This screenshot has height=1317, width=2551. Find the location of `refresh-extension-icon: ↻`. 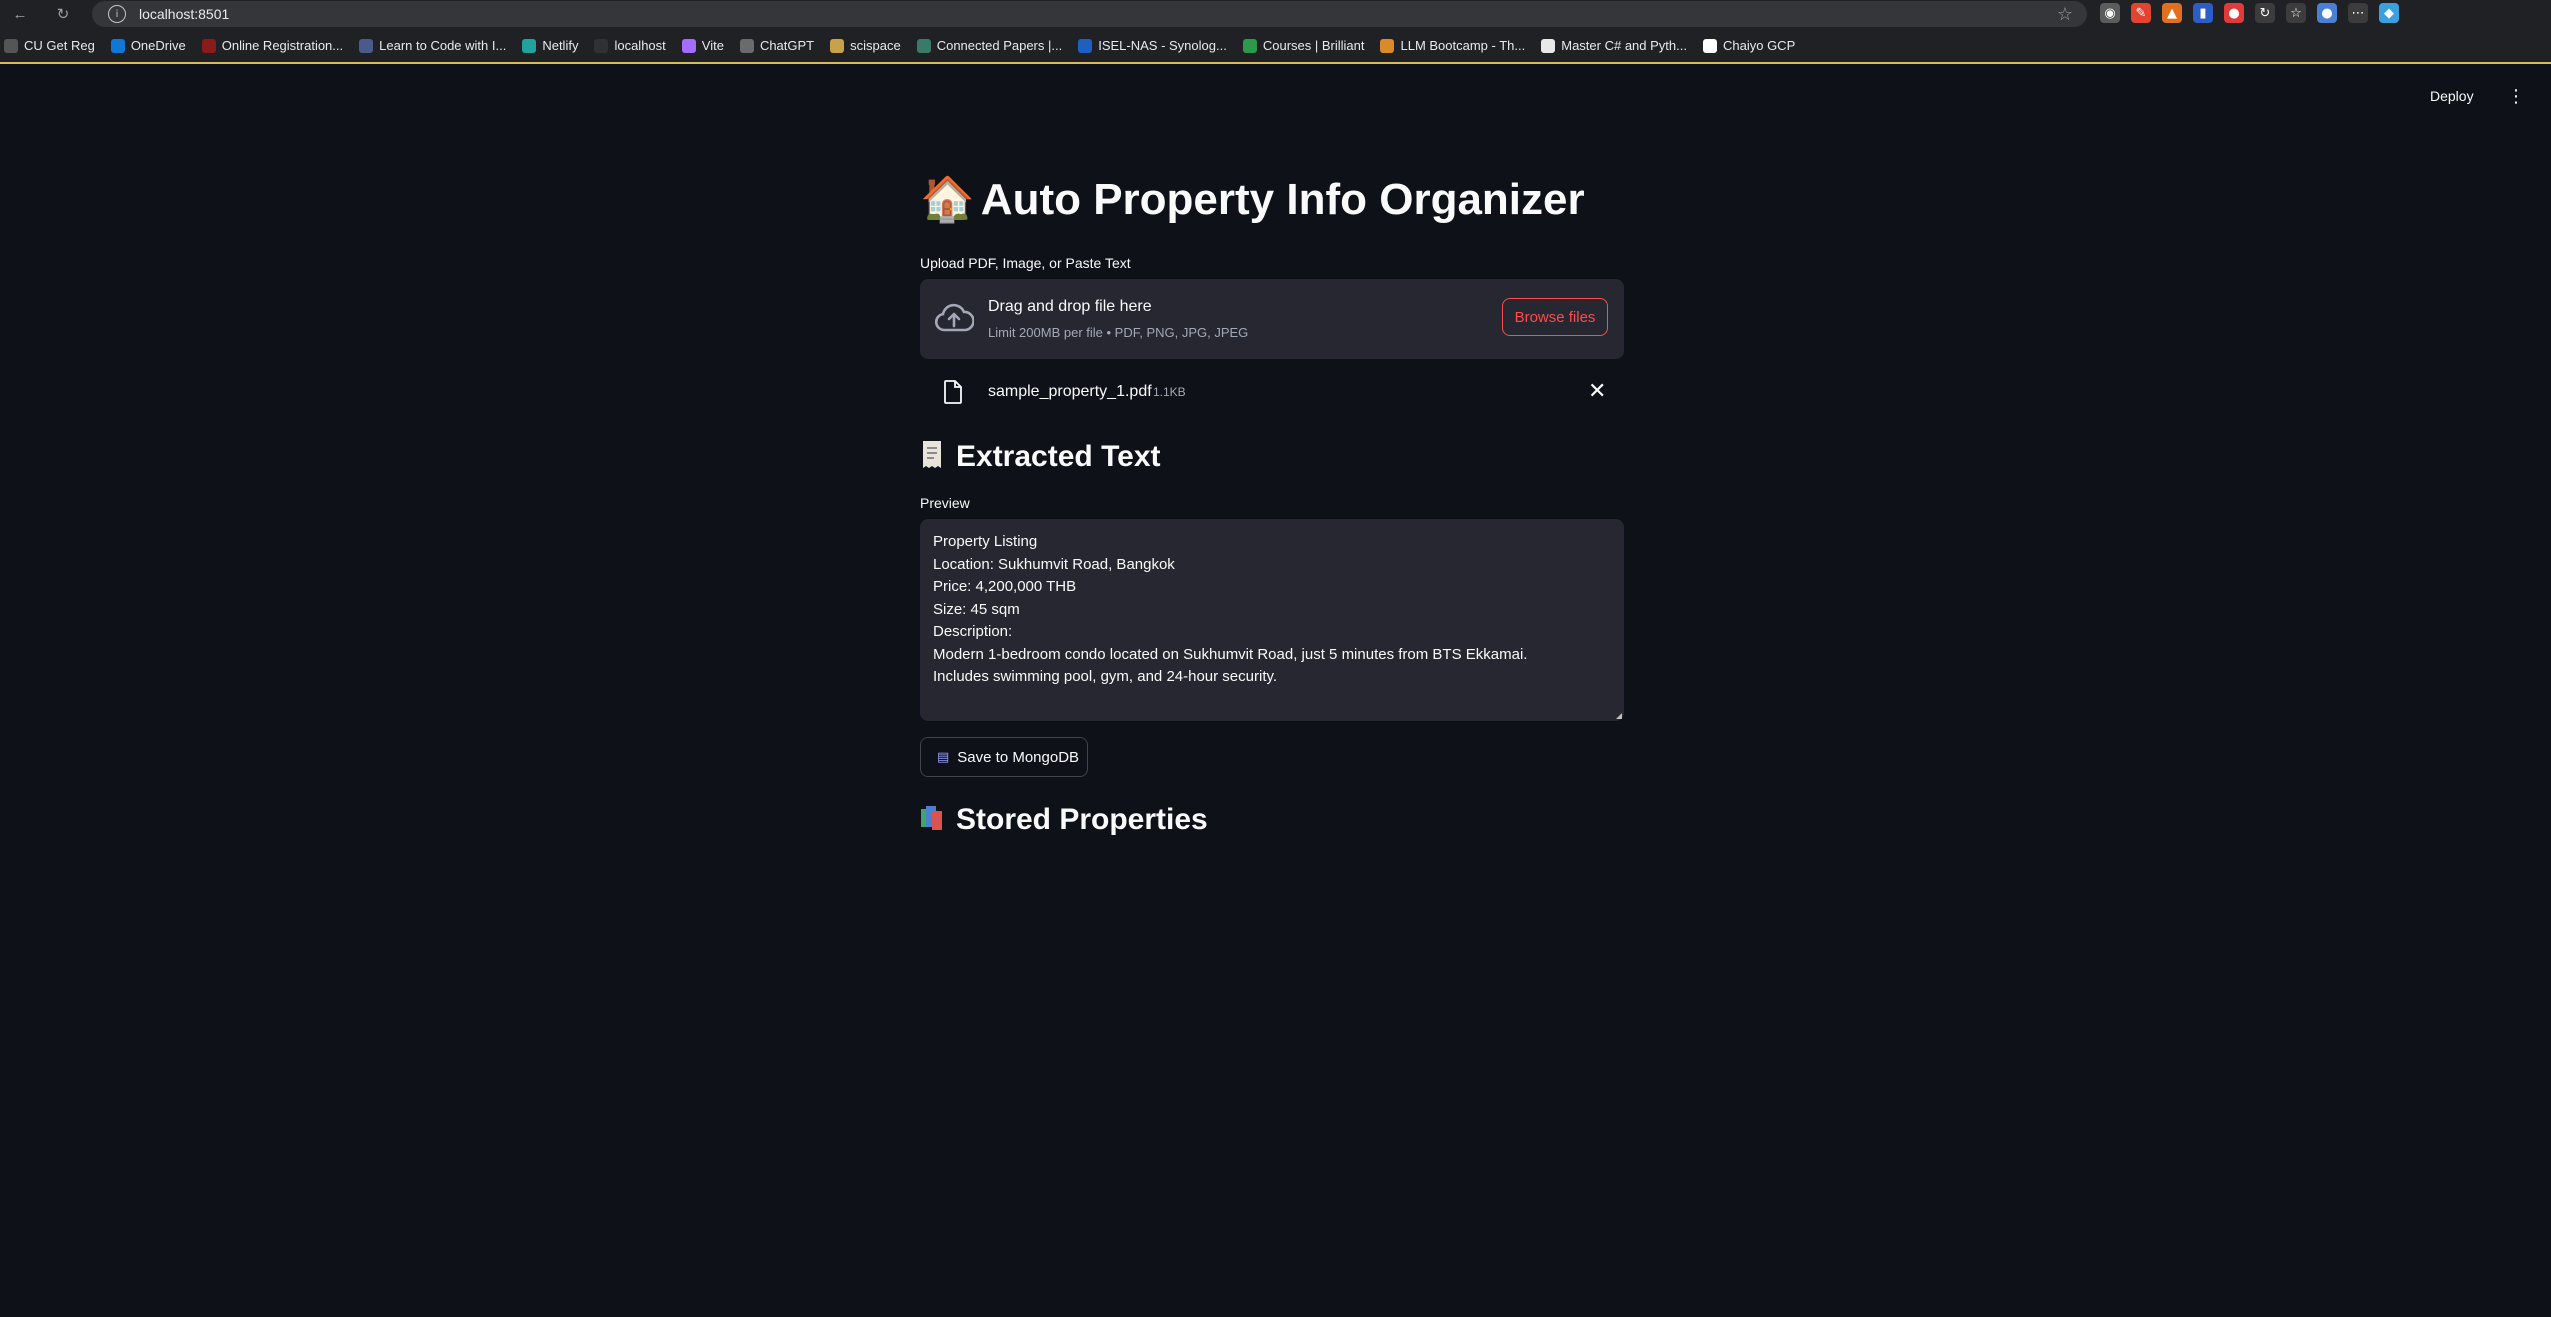

refresh-extension-icon: ↻ is located at coordinates (2265, 13).